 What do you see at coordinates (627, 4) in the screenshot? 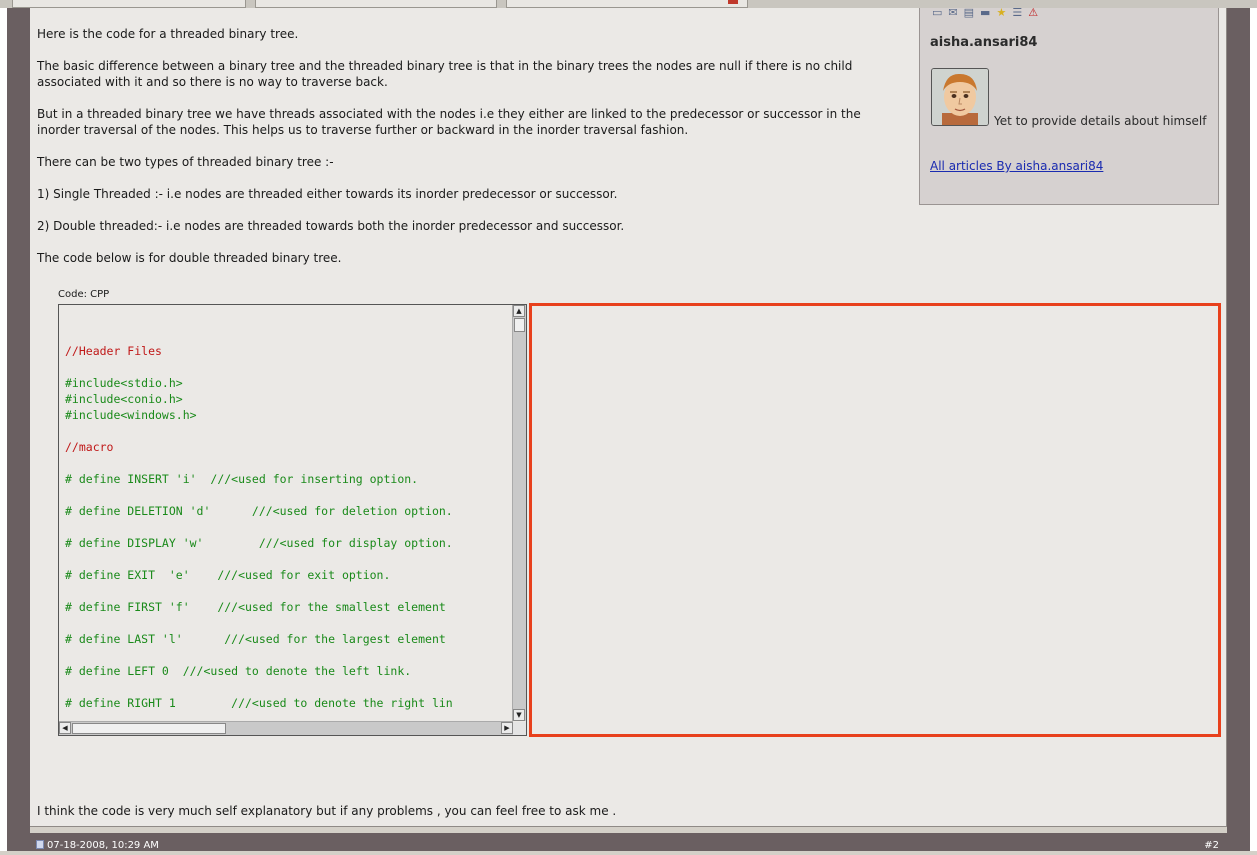
I see `browser-tab-active` at bounding box center [627, 4].